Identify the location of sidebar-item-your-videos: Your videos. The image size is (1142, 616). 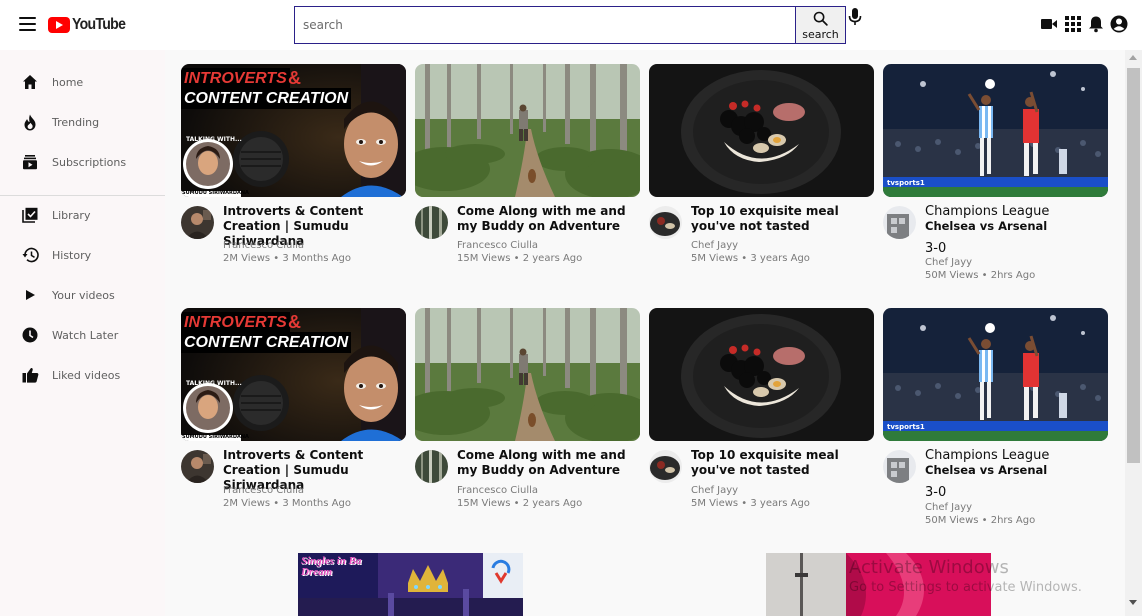
(82, 295).